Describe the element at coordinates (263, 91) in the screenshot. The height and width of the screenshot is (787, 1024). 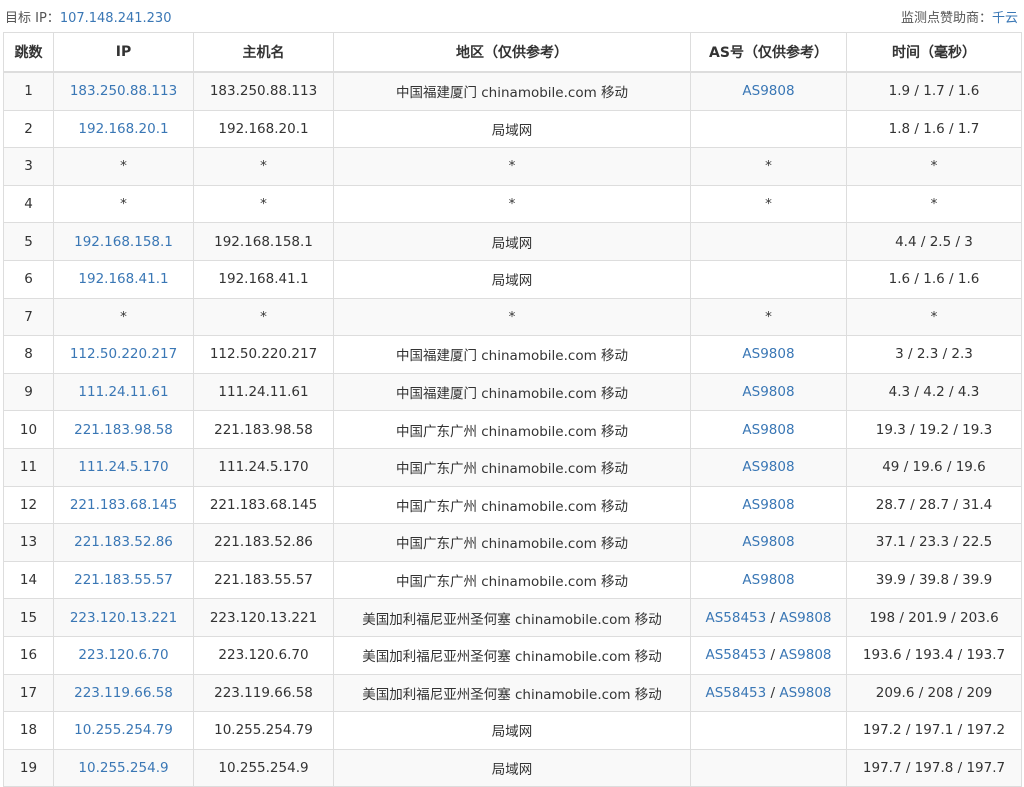
I see `cell-hostname: 183.250.88.113` at that location.